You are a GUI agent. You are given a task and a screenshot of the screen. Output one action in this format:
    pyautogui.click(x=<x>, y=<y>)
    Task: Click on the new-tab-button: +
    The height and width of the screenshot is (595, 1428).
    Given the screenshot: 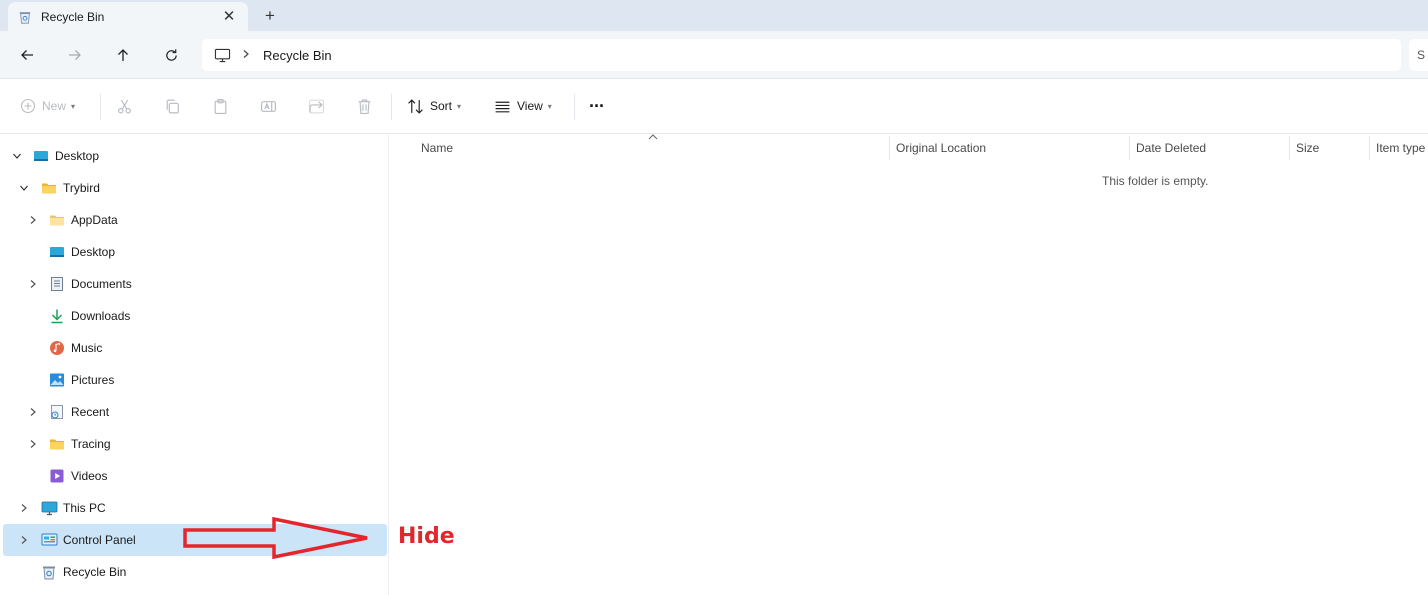 What is the action you would take?
    pyautogui.click(x=270, y=16)
    